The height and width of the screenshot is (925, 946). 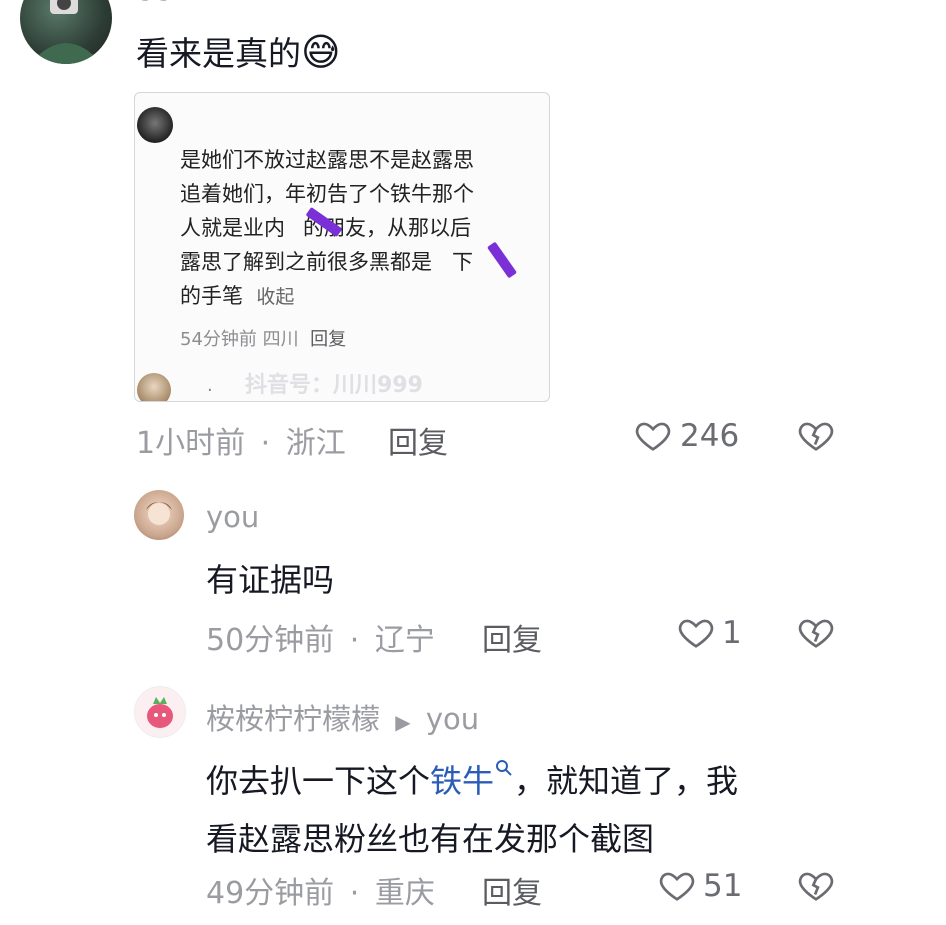 I want to click on like-count: 1, so click(x=732, y=633).